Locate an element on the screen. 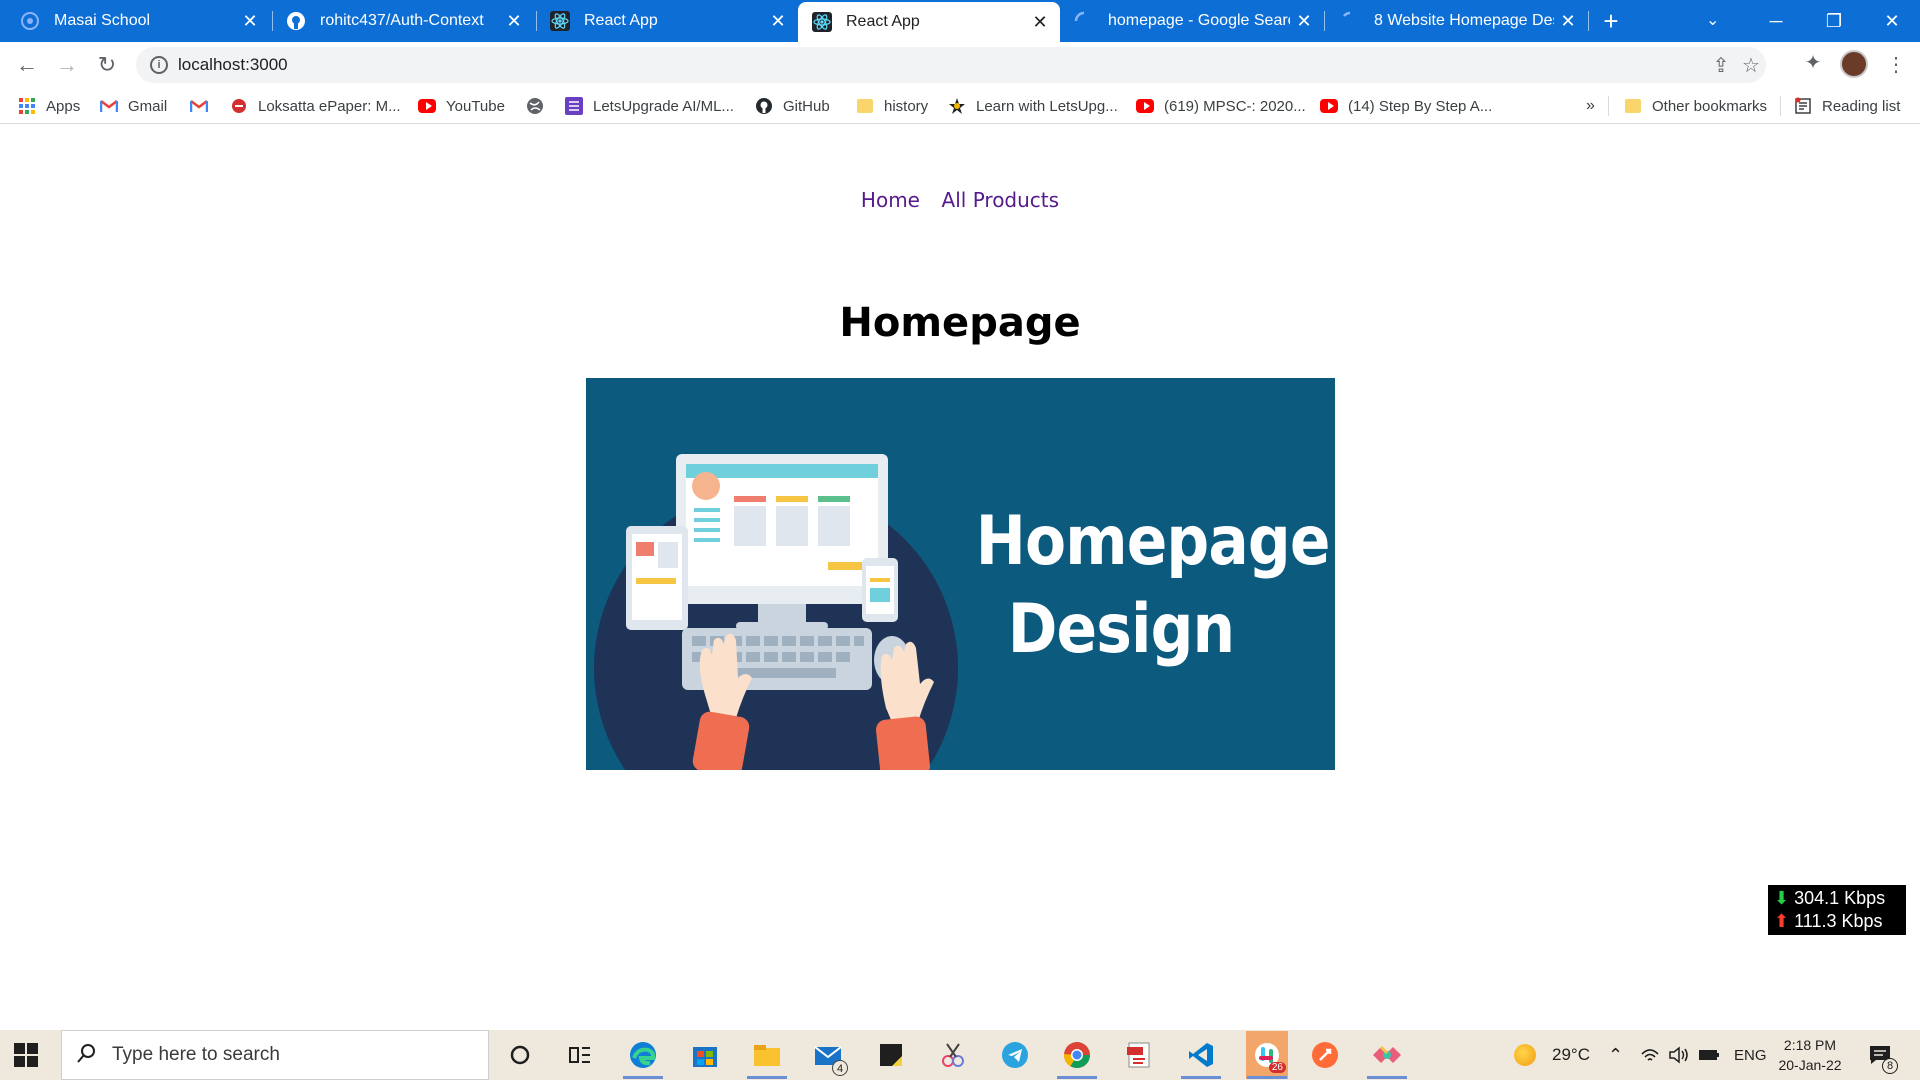 The height and width of the screenshot is (1080, 1920). download-arrow-icon: ⬇ is located at coordinates (1782, 898).